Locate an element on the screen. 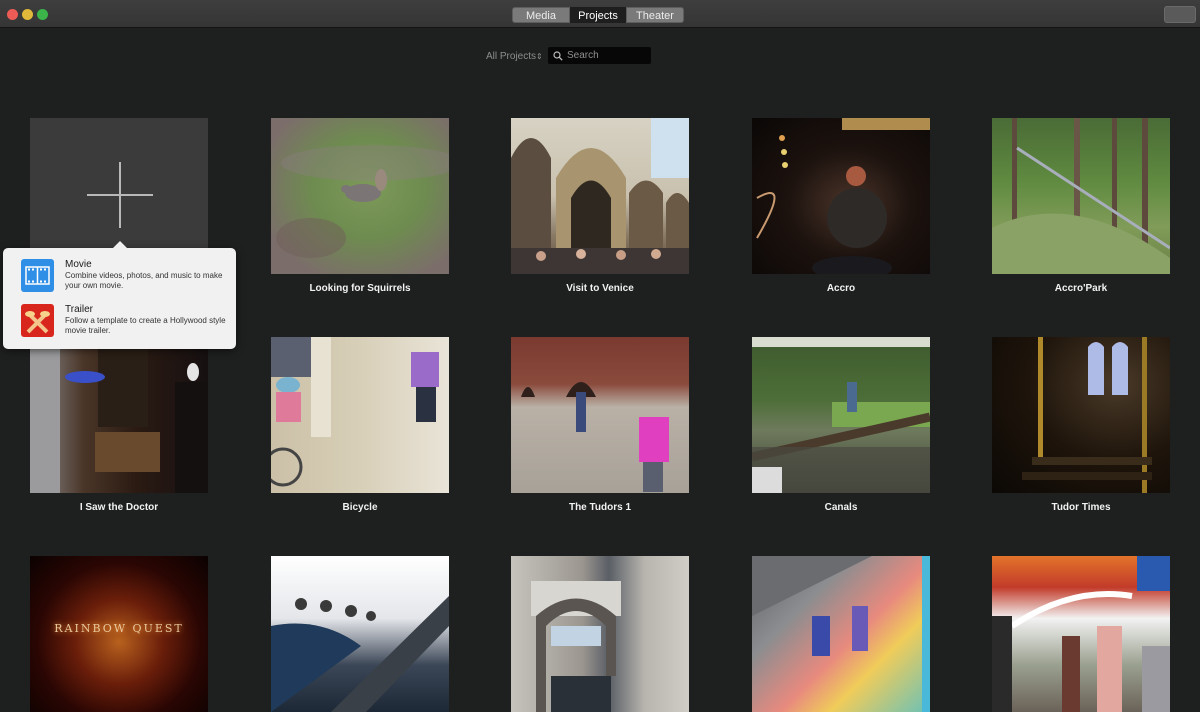 The image size is (1200, 712). project-tile: RAINBOW QUEST is located at coordinates (119, 634).